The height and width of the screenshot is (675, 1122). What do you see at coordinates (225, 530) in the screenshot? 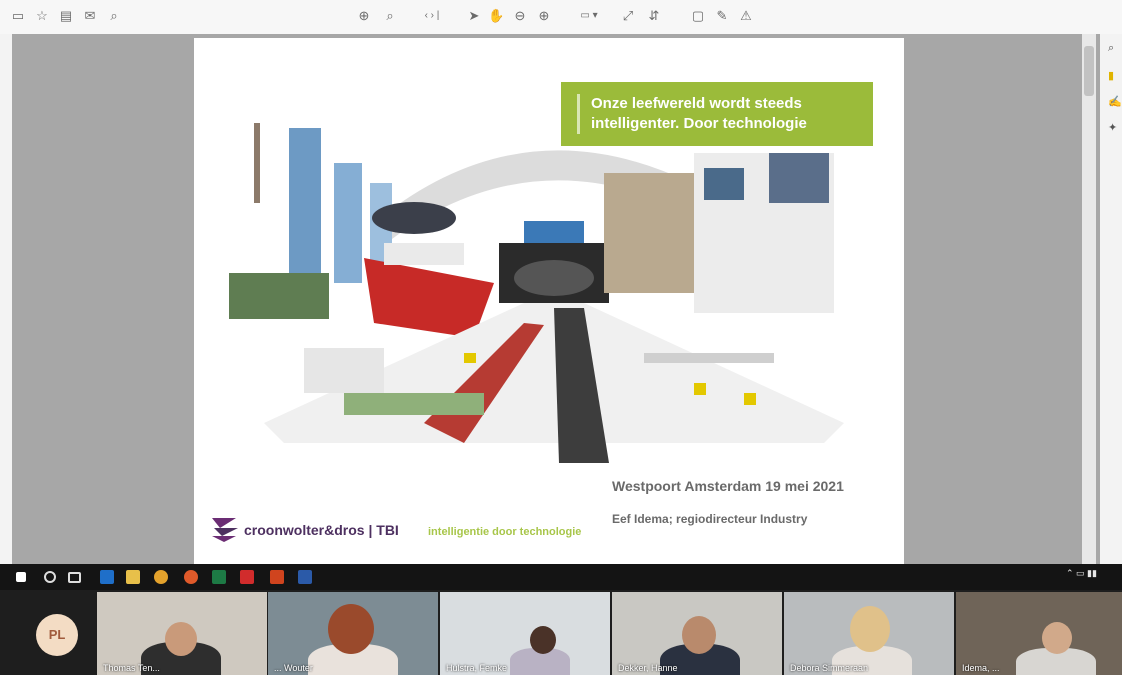
I see `croonwolter-logo-icon` at bounding box center [225, 530].